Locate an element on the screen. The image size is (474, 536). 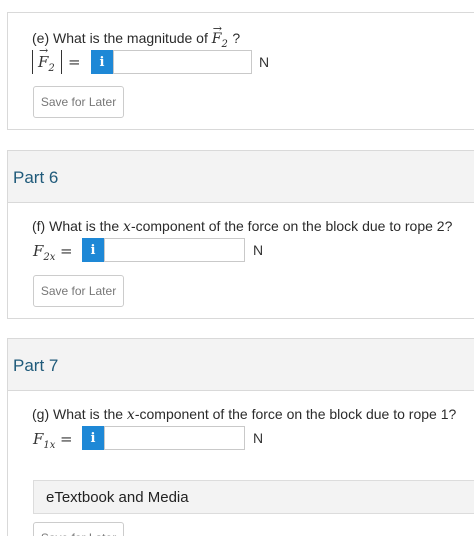
abs-bar-left is located at coordinates (32, 62).